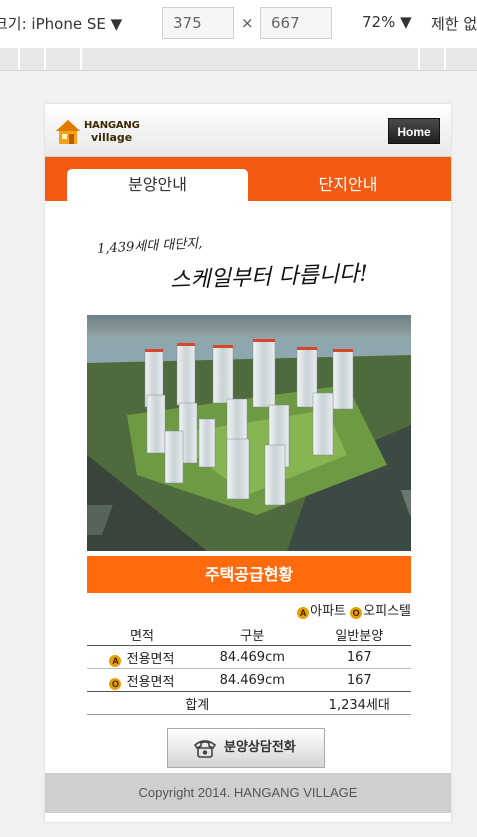 This screenshot has width=477, height=837. What do you see at coordinates (249, 574) in the screenshot?
I see `housing-supply-title: 주택공급현황` at bounding box center [249, 574].